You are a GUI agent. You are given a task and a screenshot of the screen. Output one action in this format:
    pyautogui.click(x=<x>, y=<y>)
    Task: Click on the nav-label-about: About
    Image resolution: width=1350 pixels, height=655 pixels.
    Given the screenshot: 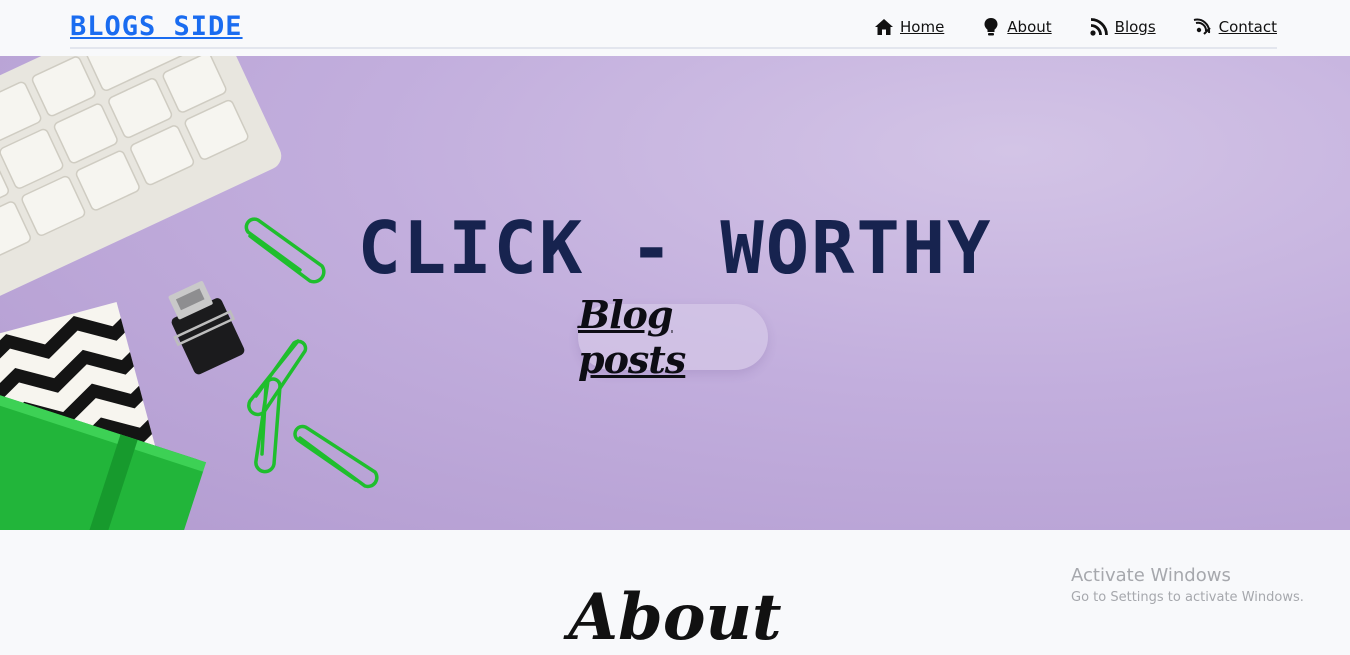 What is the action you would take?
    pyautogui.click(x=1029, y=27)
    